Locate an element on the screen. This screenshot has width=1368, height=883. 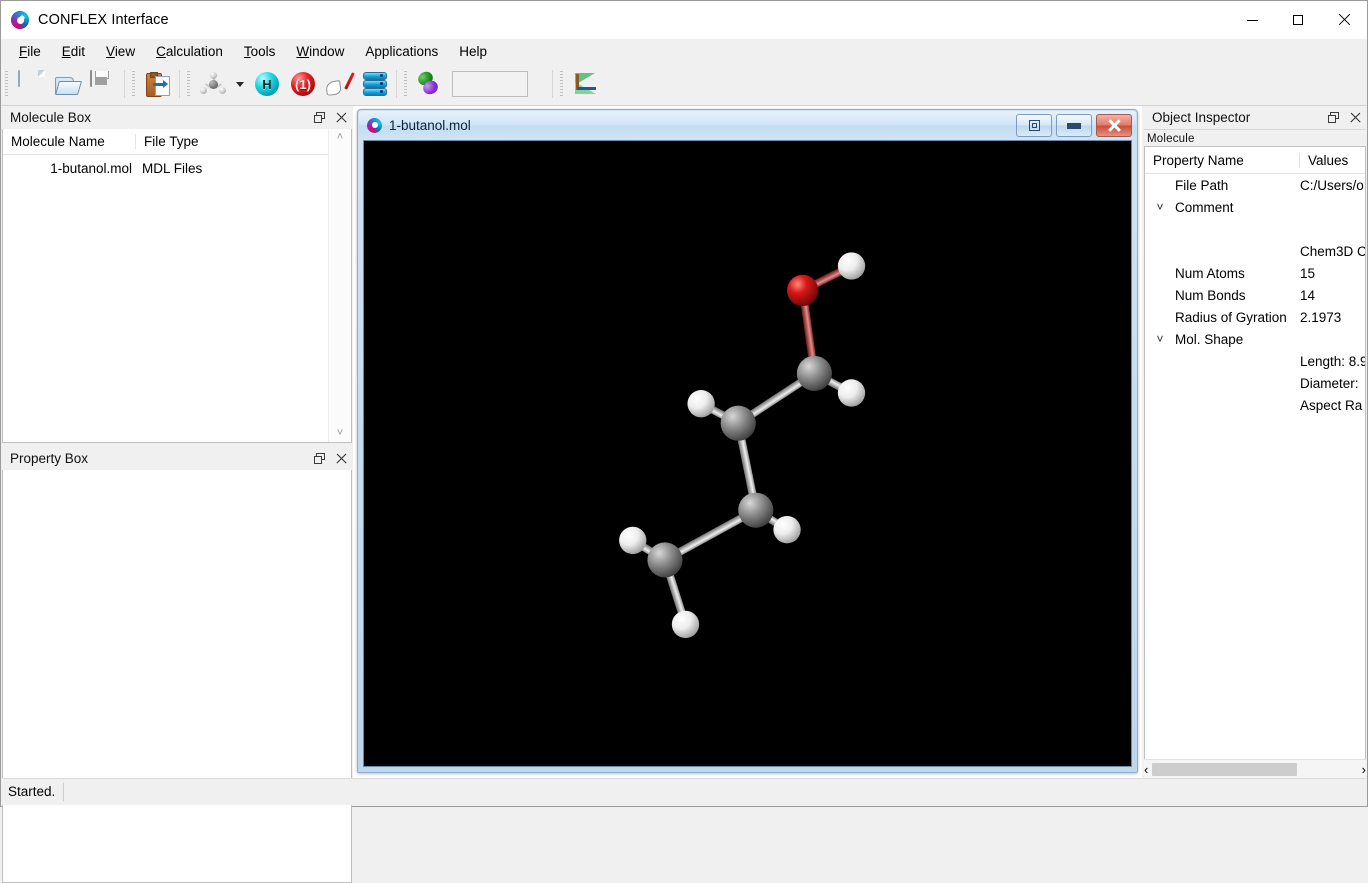
edit-draw-button is located at coordinates (339, 84).